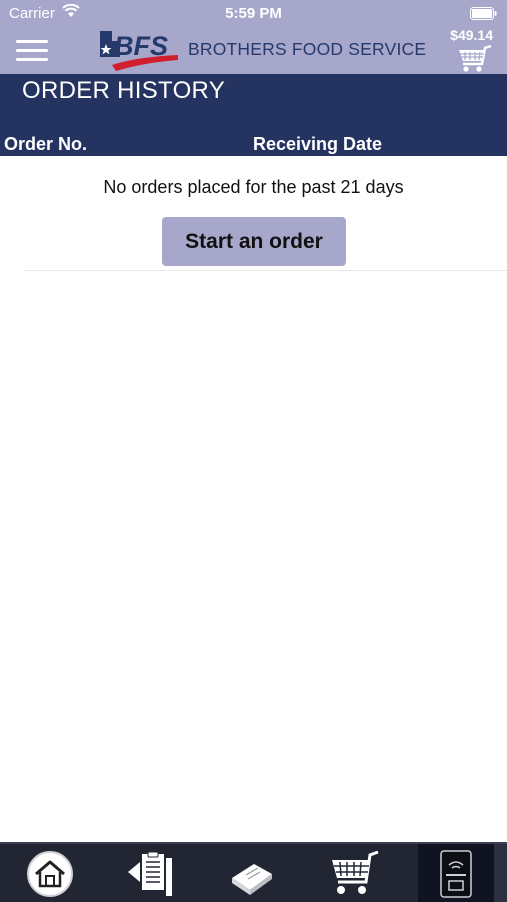  I want to click on tab-overflow-edge, so click(500, 873).